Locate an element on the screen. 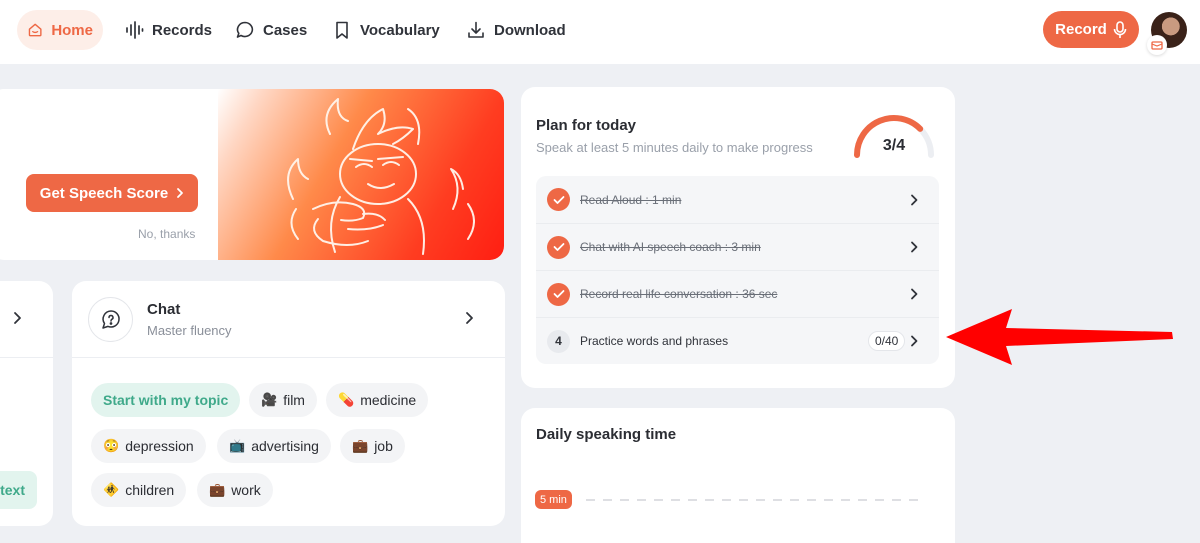 Image resolution: width=1200 pixels, height=543 pixels. download-icon is located at coordinates (476, 29).